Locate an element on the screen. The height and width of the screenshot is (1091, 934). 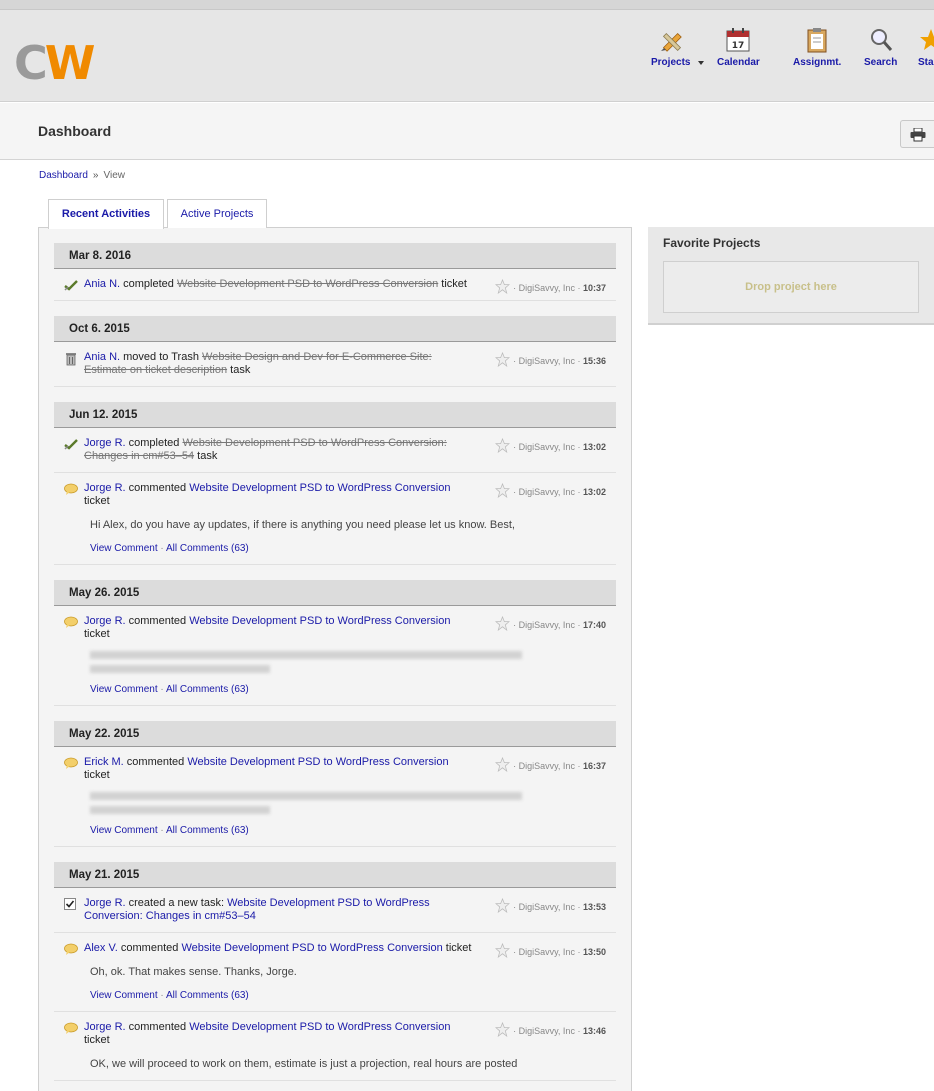
breadcrumb: Dashboard » View is located at coordinates (82, 175).